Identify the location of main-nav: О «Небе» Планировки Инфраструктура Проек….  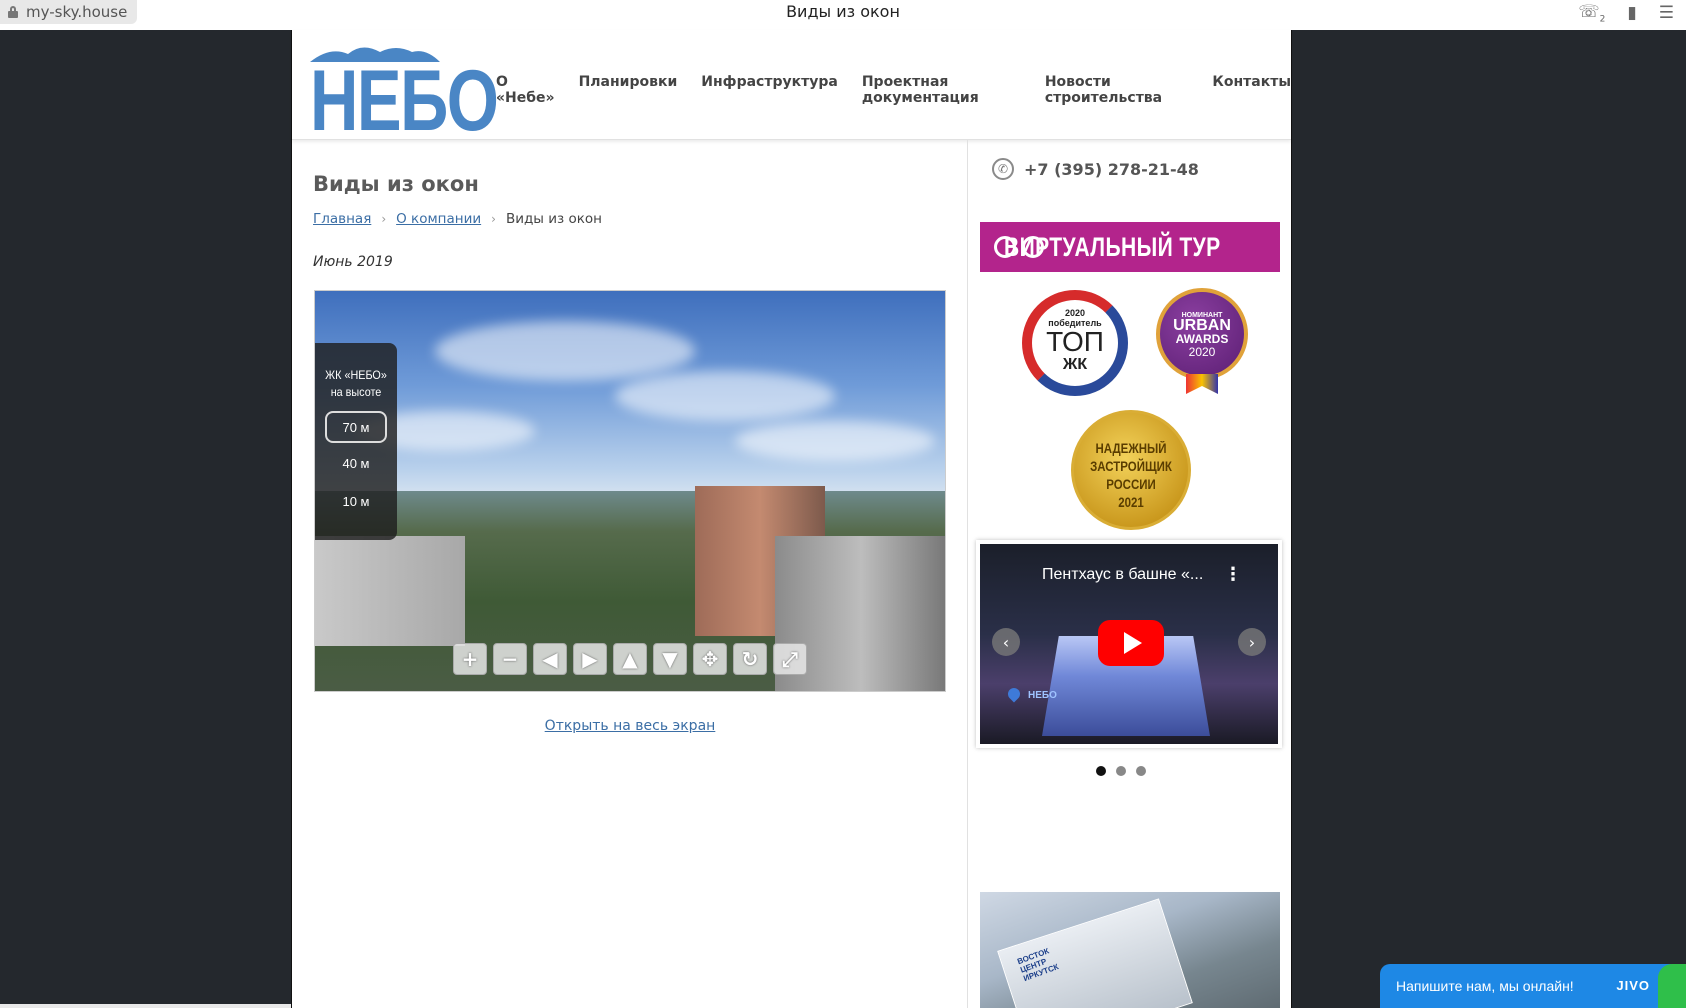
(893, 90).